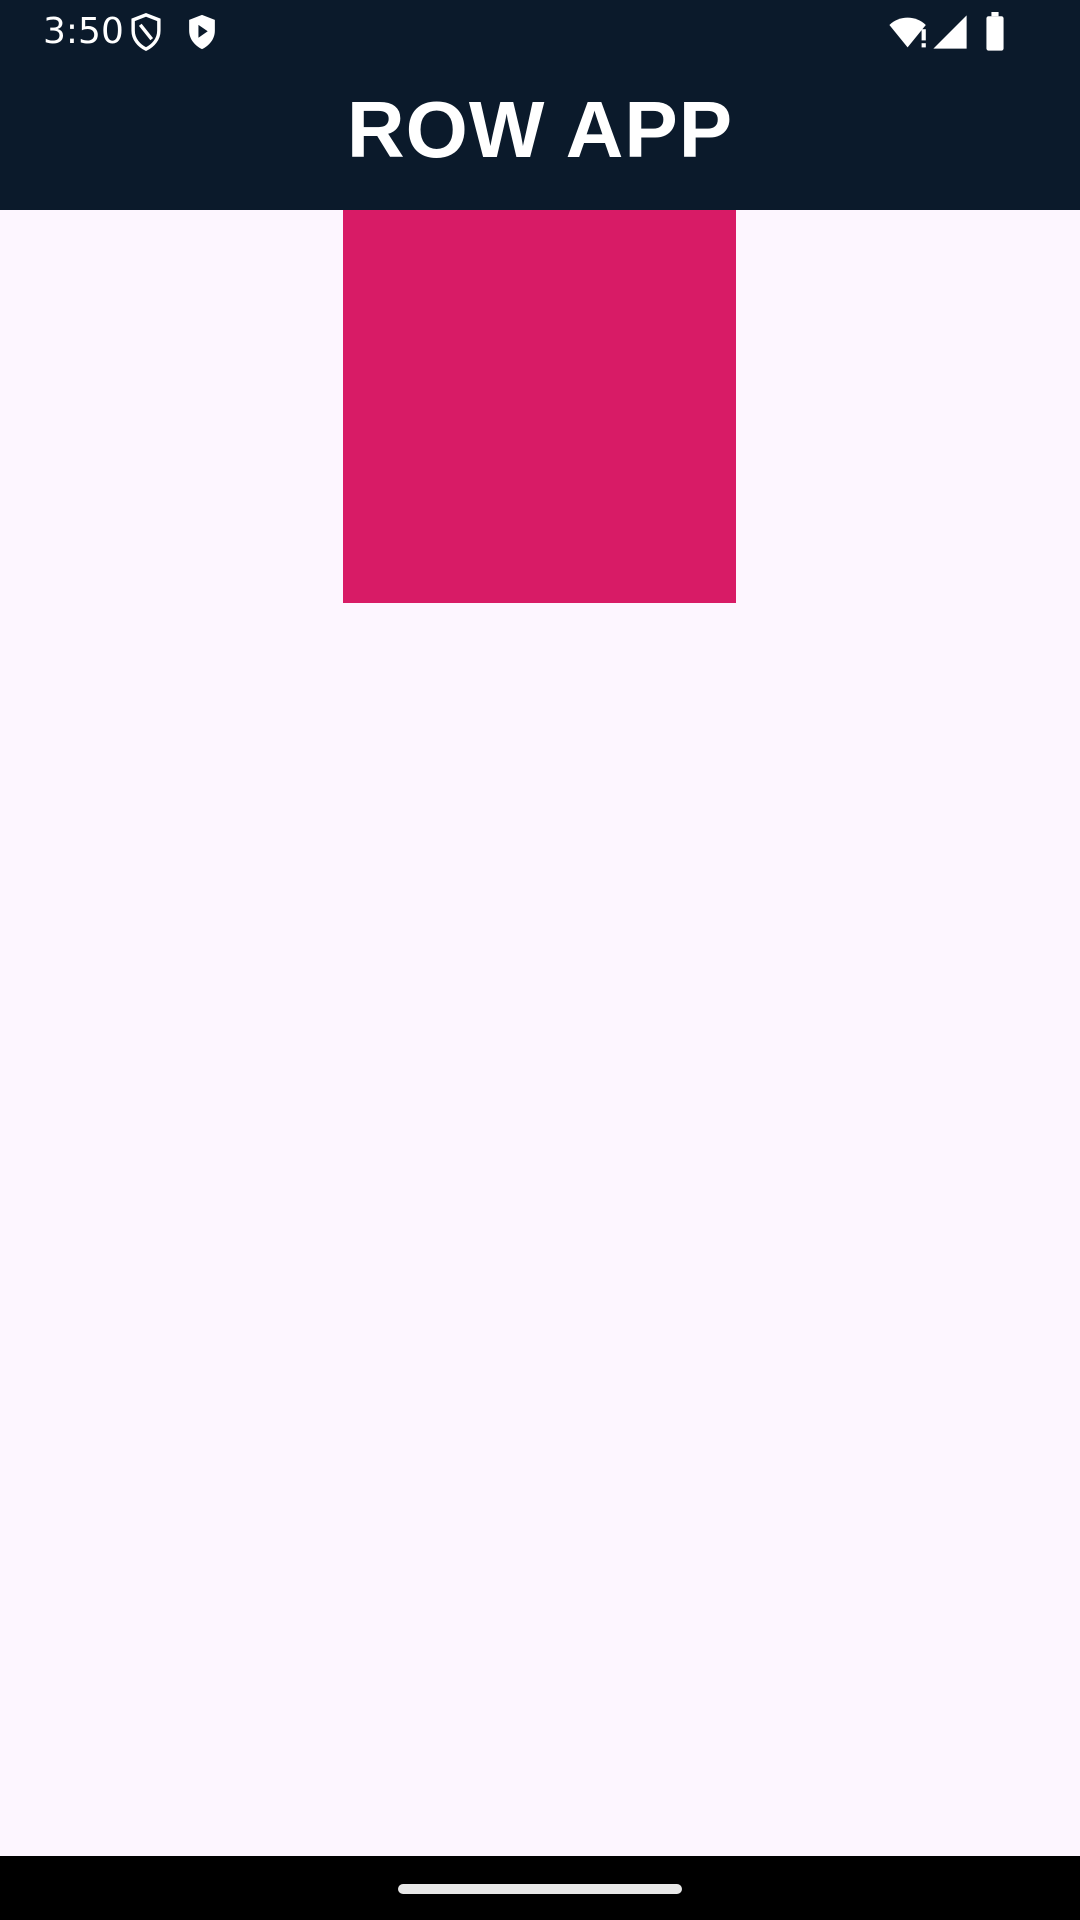  I want to click on cell-signal-icon, so click(950, 32).